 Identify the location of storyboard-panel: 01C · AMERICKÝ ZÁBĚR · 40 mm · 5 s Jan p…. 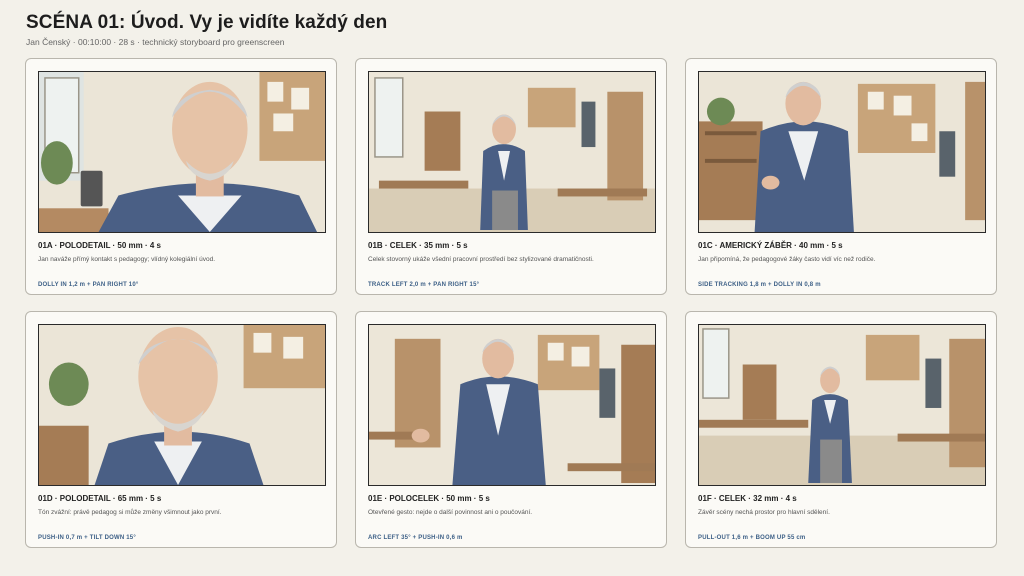
(841, 176).